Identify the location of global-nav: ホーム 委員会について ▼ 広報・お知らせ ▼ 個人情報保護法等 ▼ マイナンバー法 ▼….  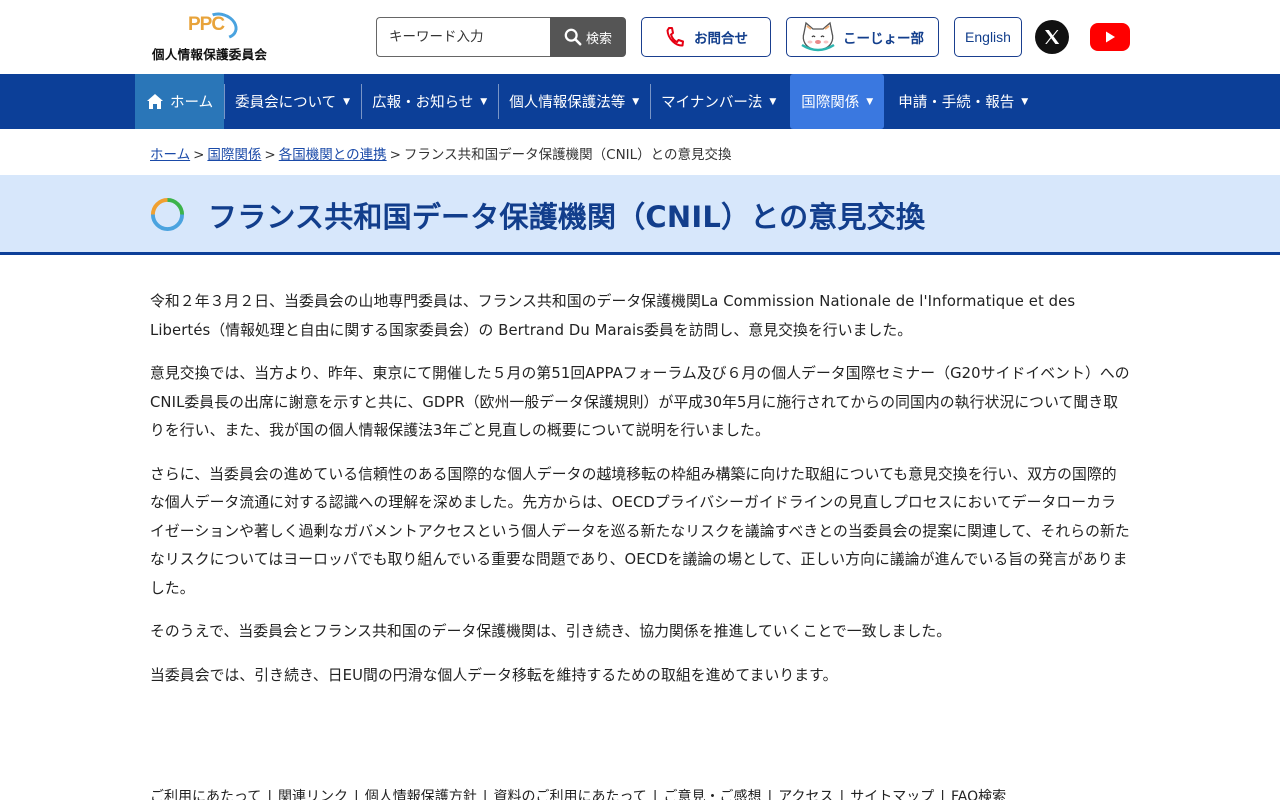
(640, 101).